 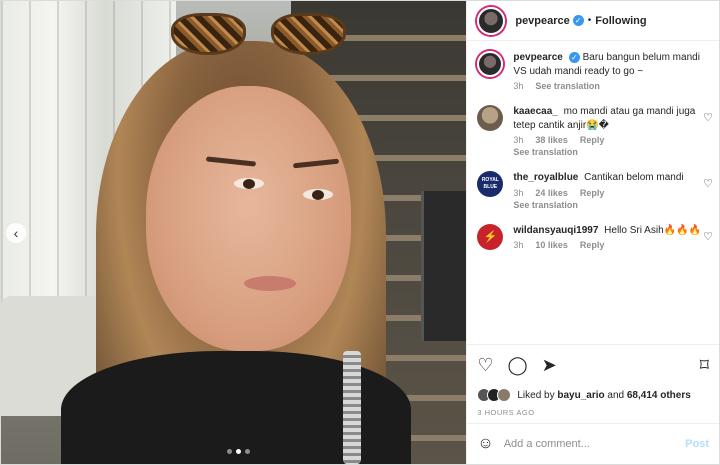 I want to click on liked-by-others: 68,414 others, so click(x=659, y=395).